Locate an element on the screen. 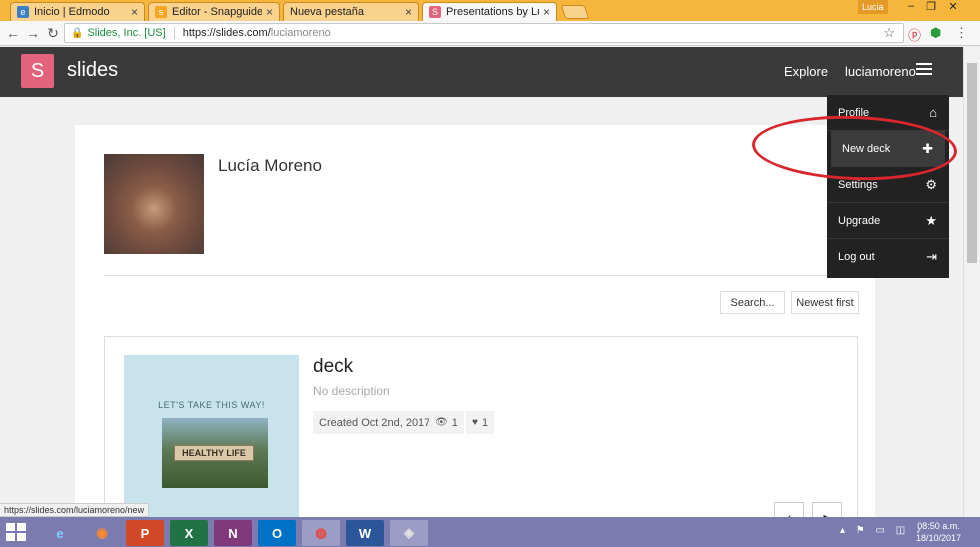 The height and width of the screenshot is (547, 980). deck-likes-badge: ♥ 1 is located at coordinates (480, 422).